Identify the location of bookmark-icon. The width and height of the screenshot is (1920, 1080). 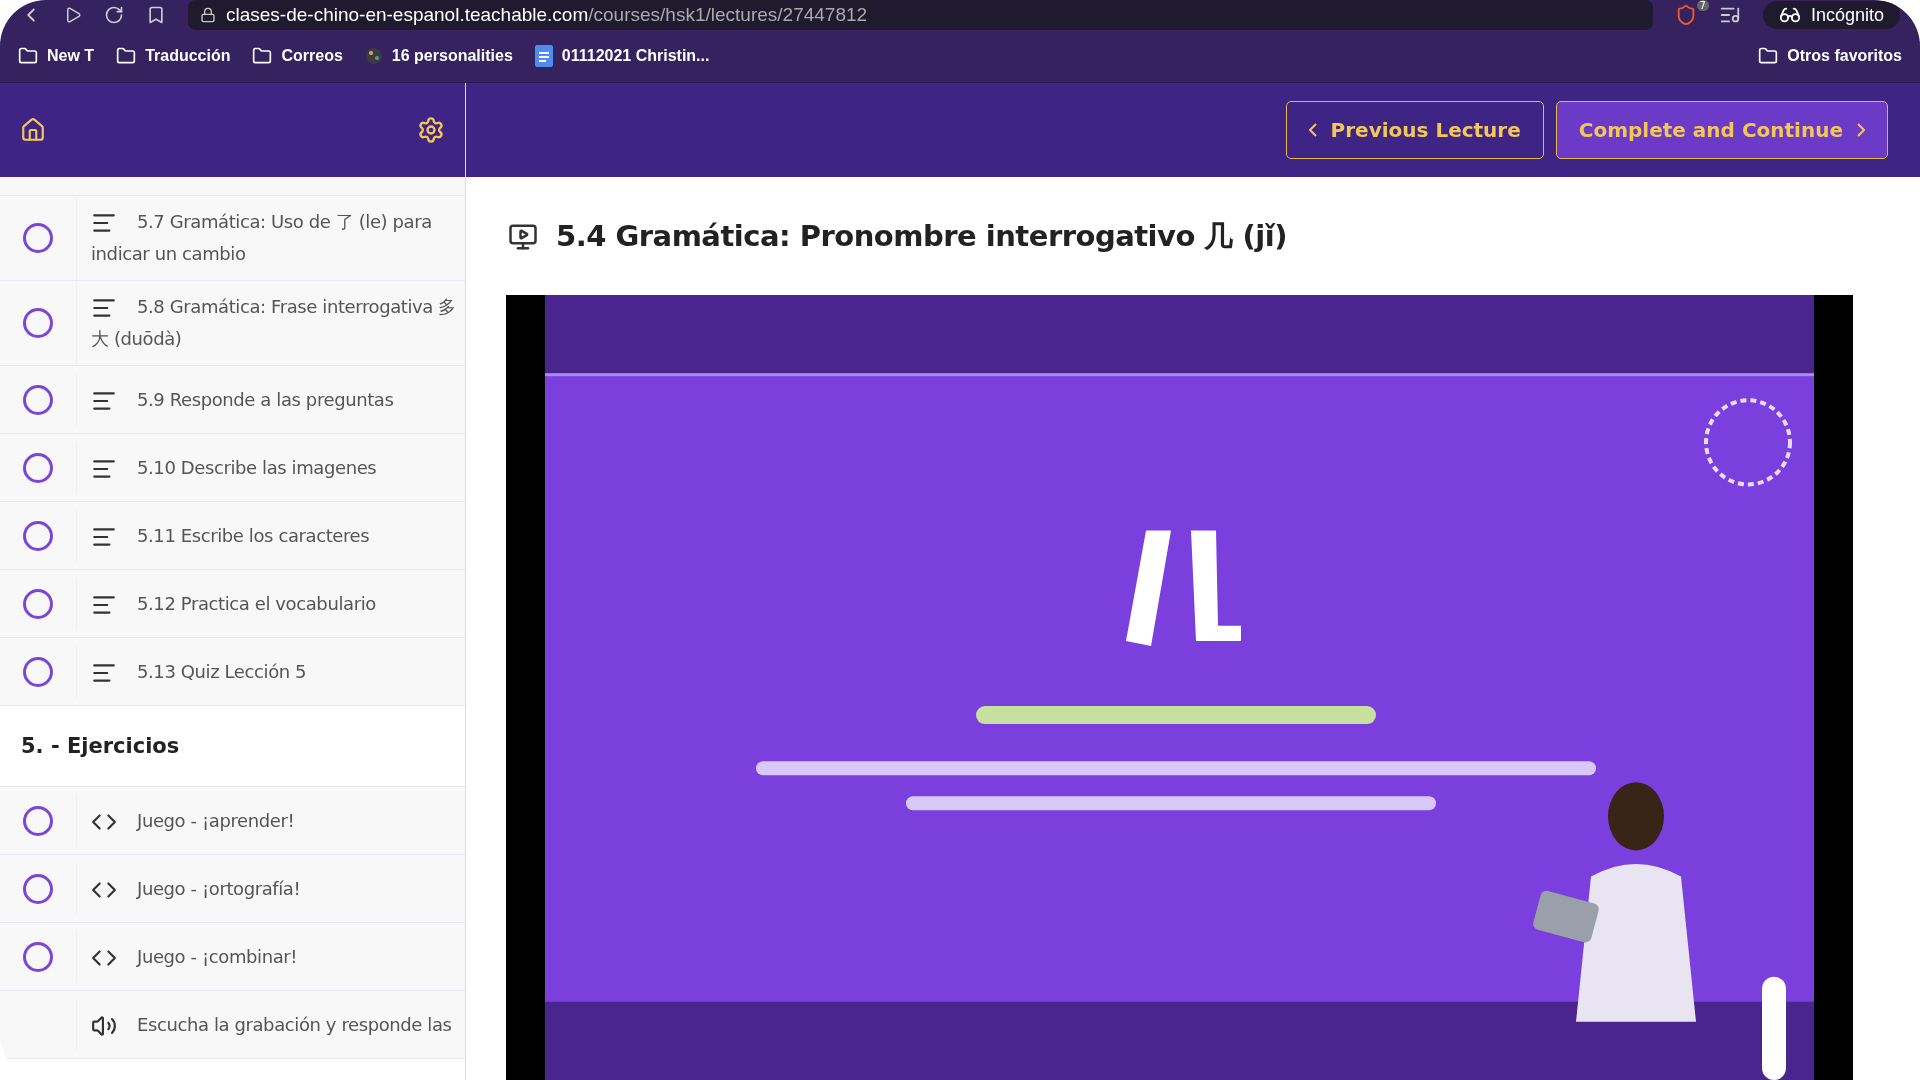
(156, 15).